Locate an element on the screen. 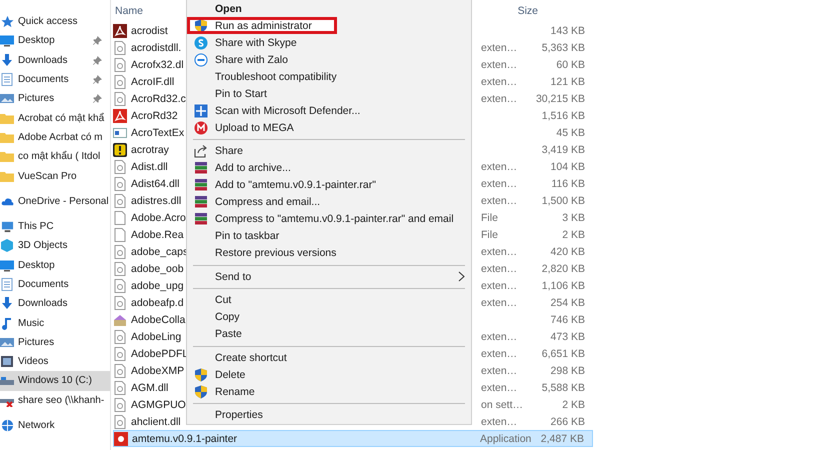  file-name: AdobeColla is located at coordinates (158, 320).